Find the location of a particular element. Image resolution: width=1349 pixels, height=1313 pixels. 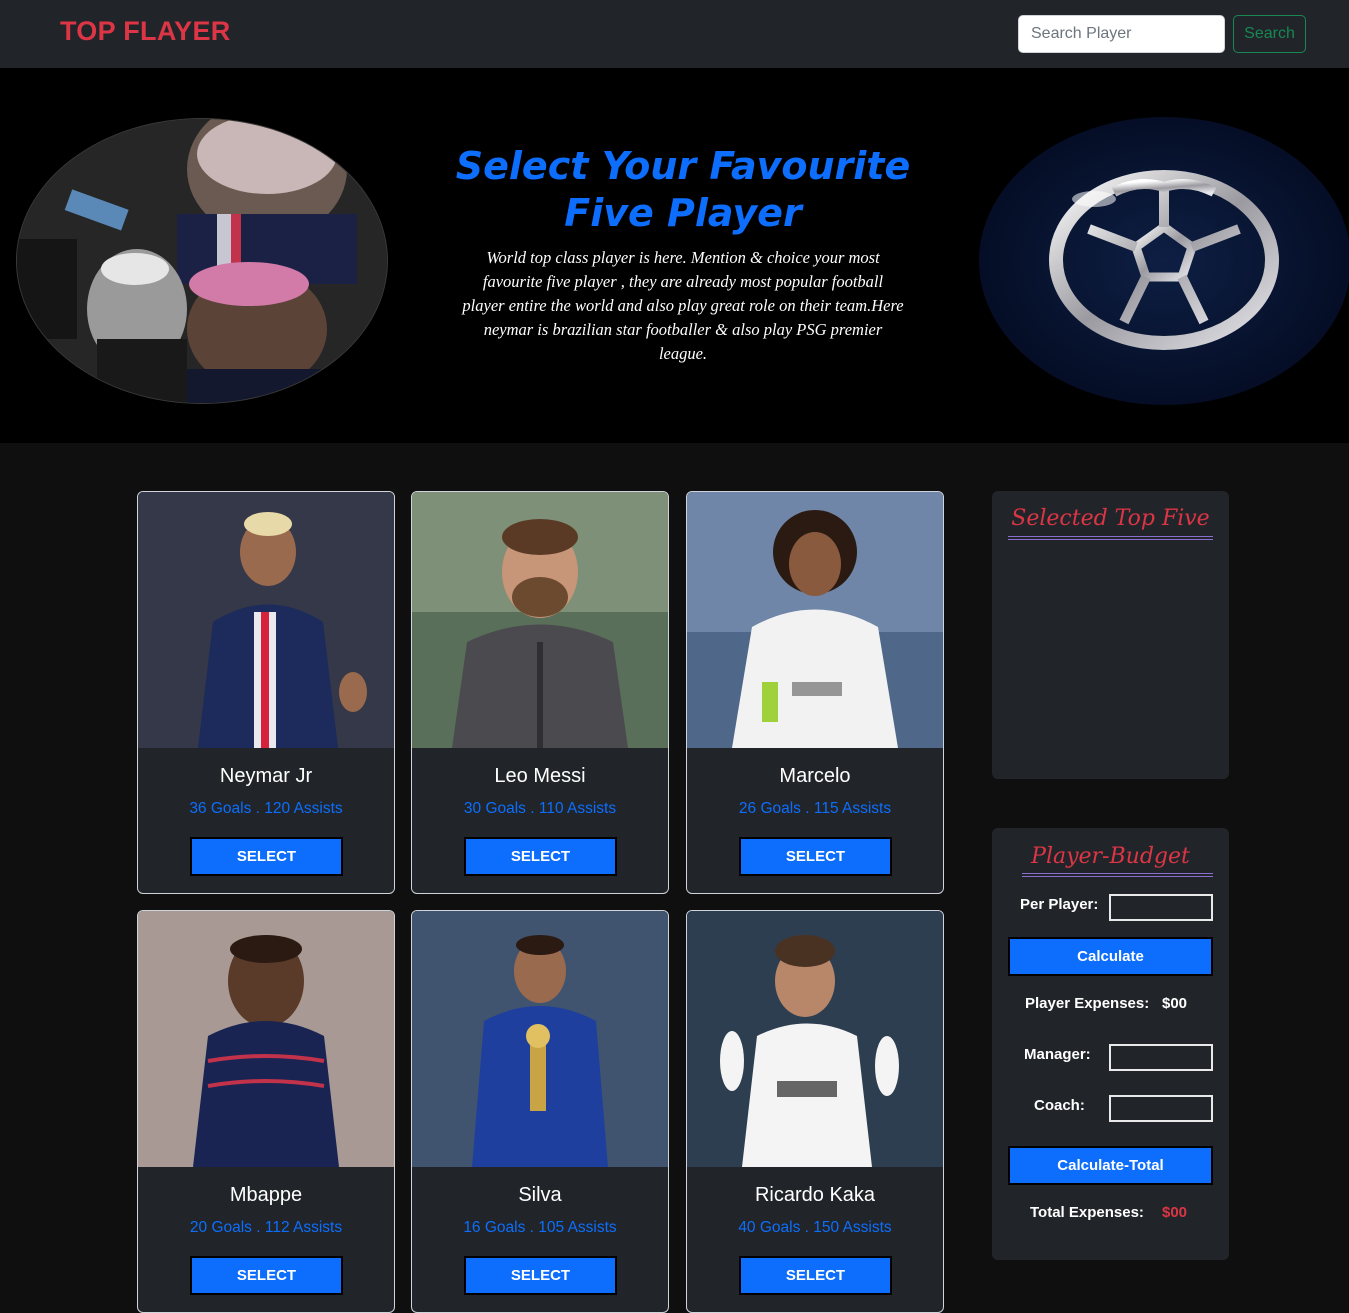

player-name: Marcelo is located at coordinates (815, 776).